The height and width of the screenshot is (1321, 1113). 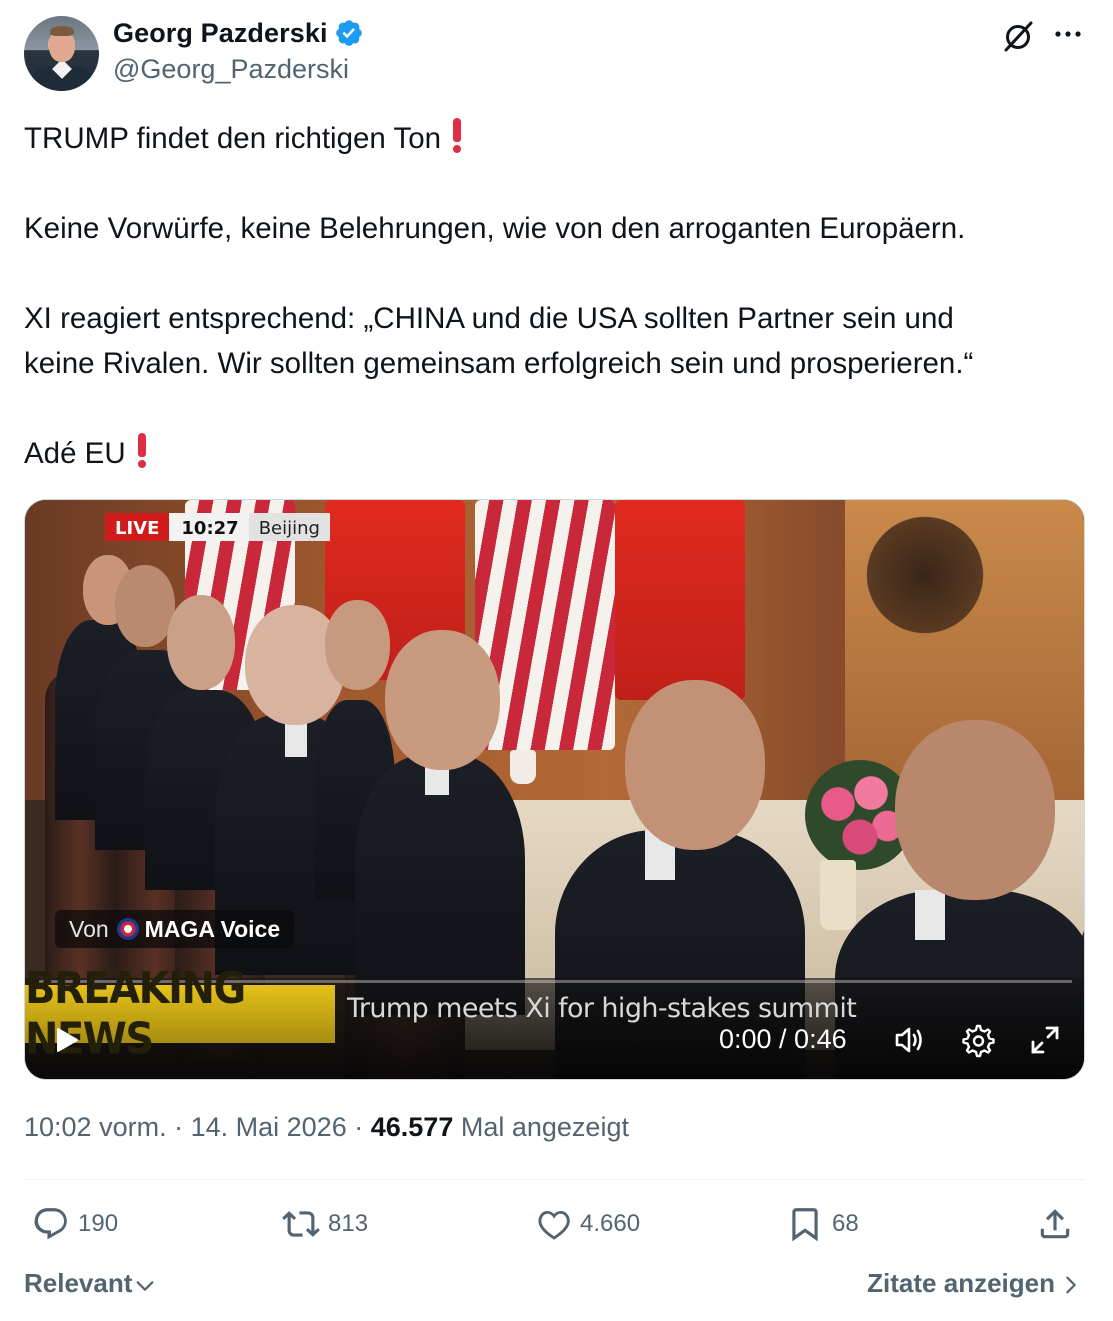 What do you see at coordinates (1071, 1285) in the screenshot?
I see `chevron-right-icon` at bounding box center [1071, 1285].